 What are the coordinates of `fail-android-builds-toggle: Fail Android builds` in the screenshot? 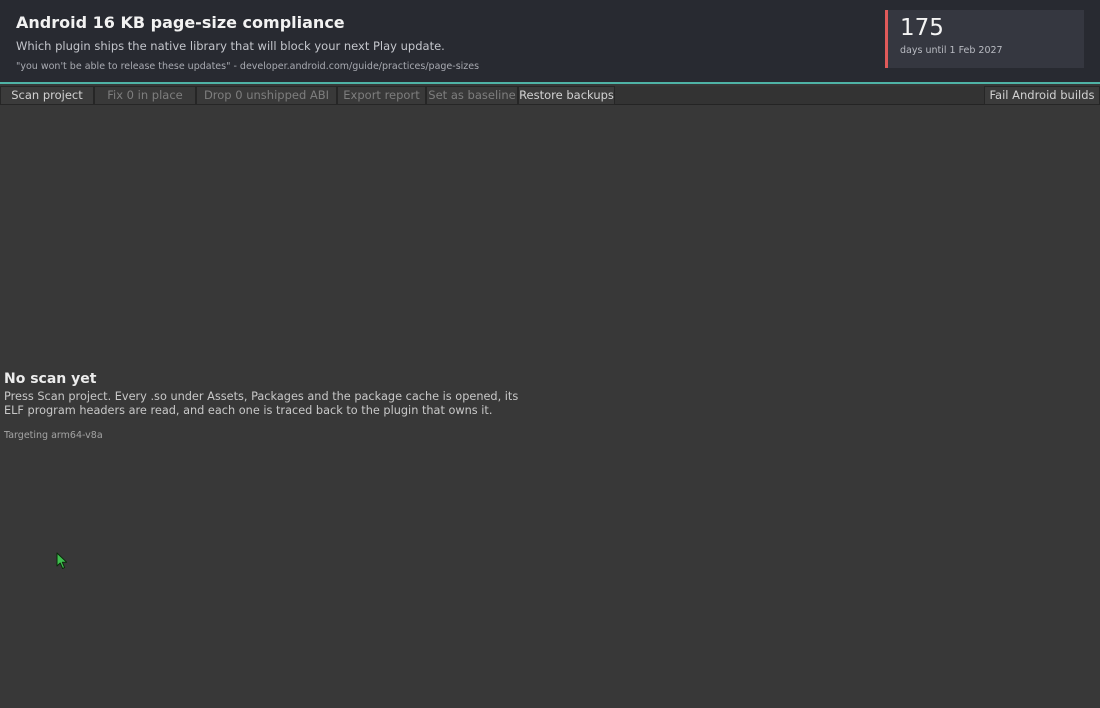 It's located at (1042, 95).